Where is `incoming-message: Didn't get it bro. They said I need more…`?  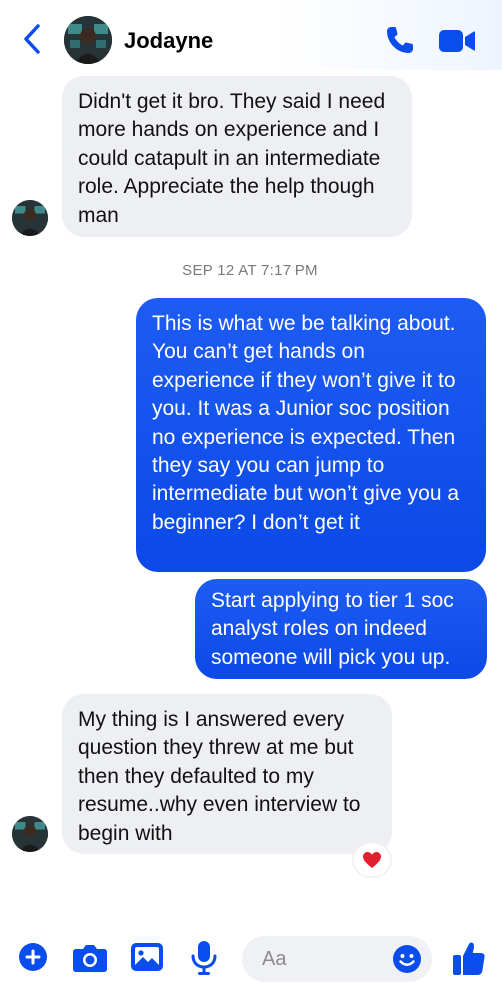 incoming-message: Didn't get it bro. They said I need more… is located at coordinates (237, 156).